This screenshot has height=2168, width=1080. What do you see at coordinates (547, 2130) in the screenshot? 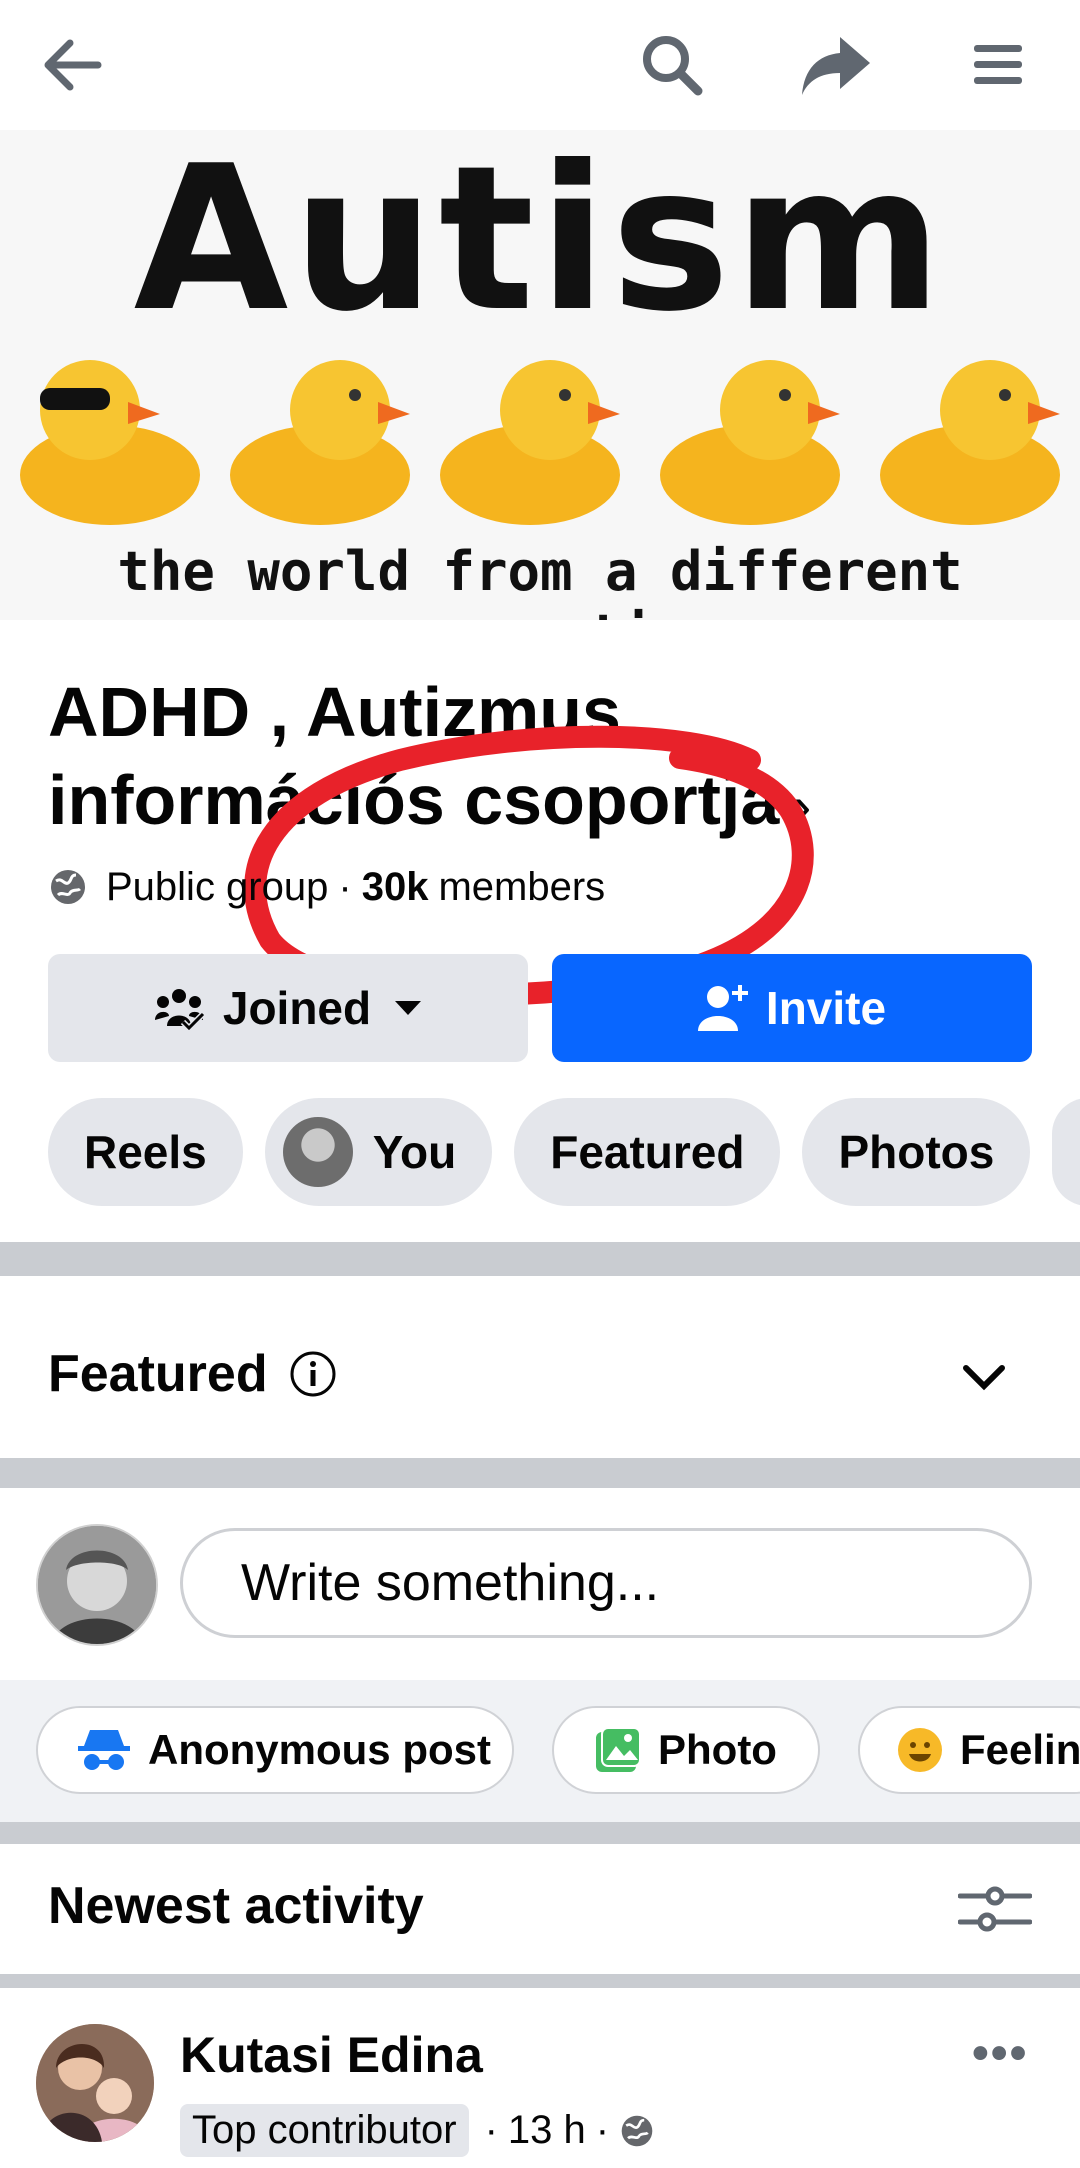
I see `post-time: 13 h` at bounding box center [547, 2130].